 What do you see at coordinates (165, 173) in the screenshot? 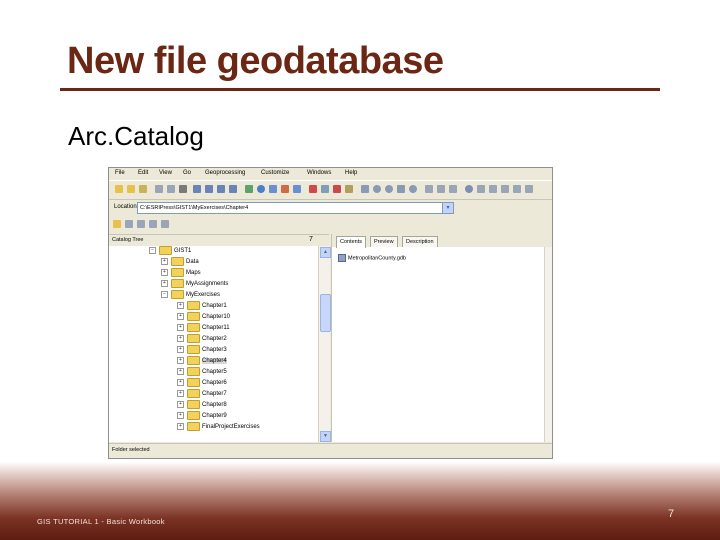
I see `menu-view: View` at bounding box center [165, 173].